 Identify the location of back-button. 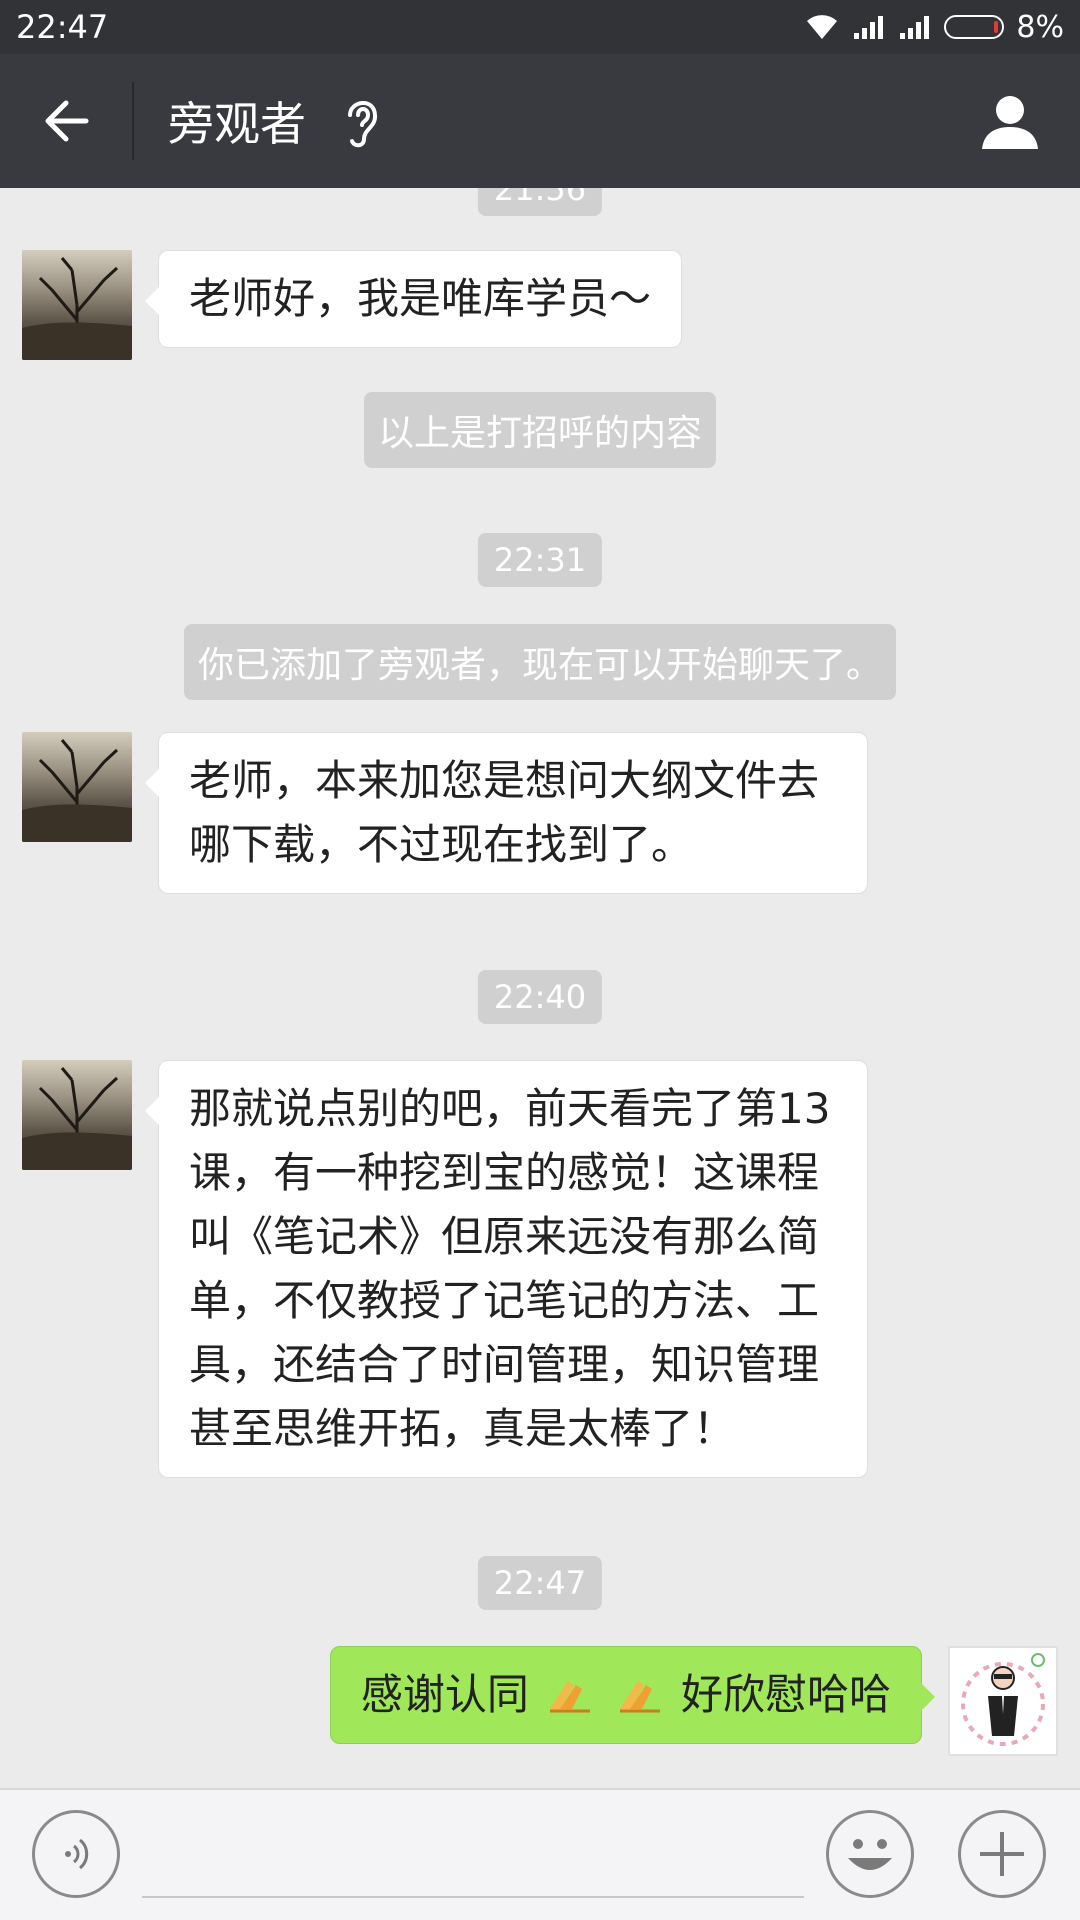
(66, 121).